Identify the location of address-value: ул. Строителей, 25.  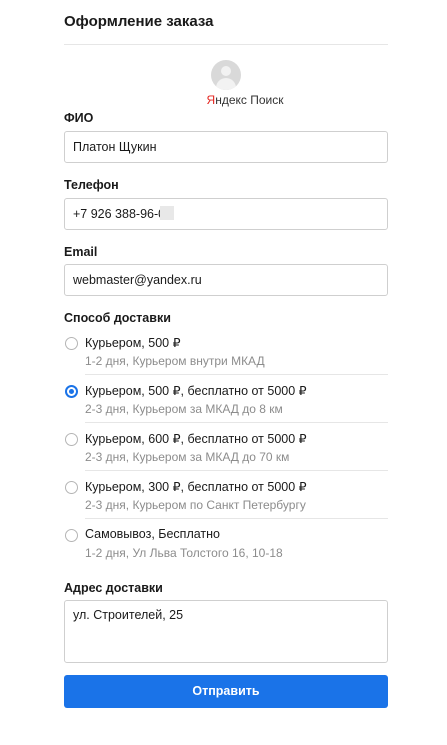
(128, 615).